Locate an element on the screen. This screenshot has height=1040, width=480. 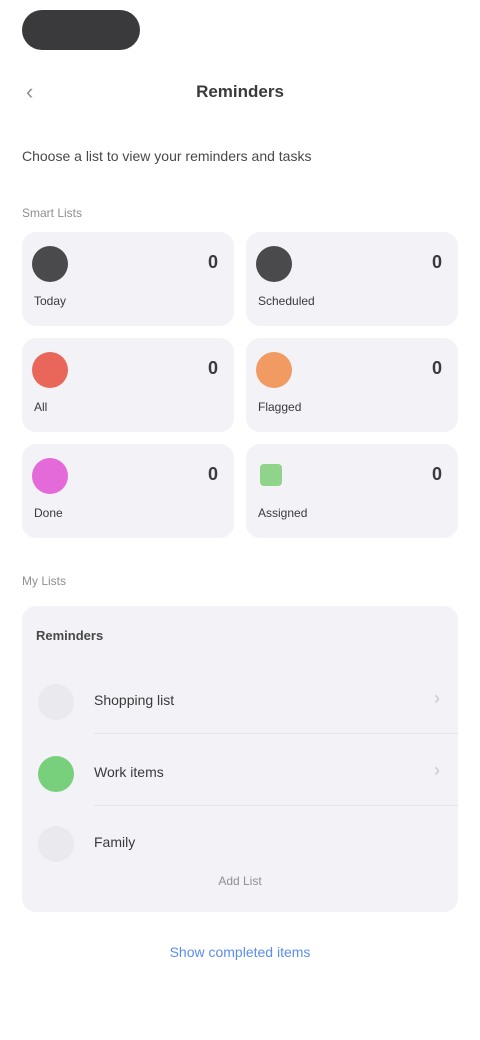
tile-label: Assigned is located at coordinates (283, 513).